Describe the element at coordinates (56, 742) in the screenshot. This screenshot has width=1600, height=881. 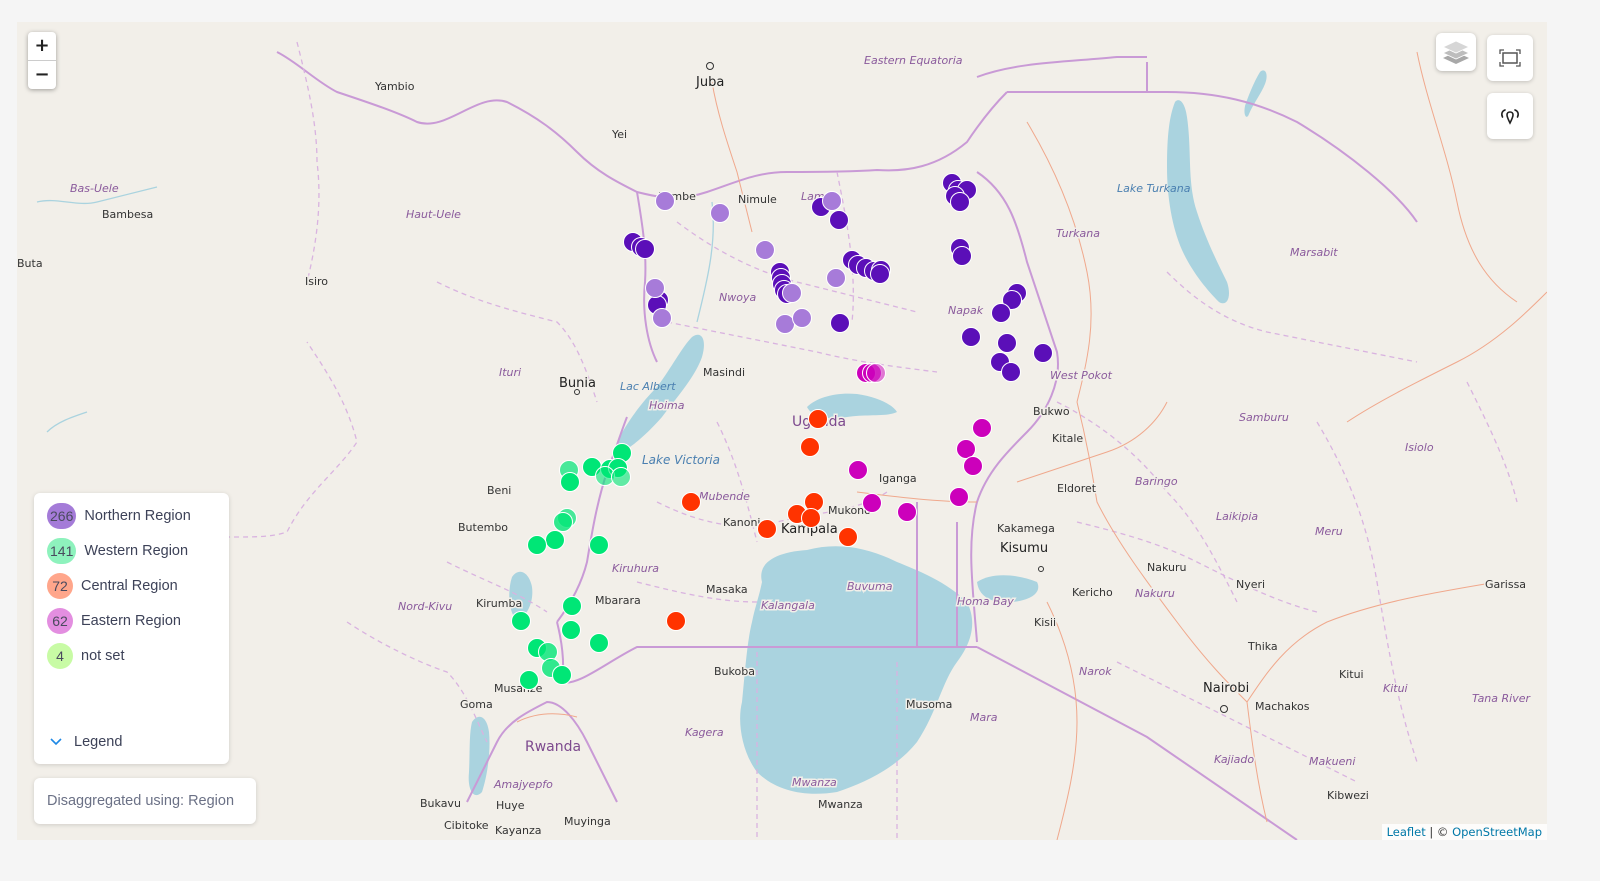
I see `chevron-down-icon` at that location.